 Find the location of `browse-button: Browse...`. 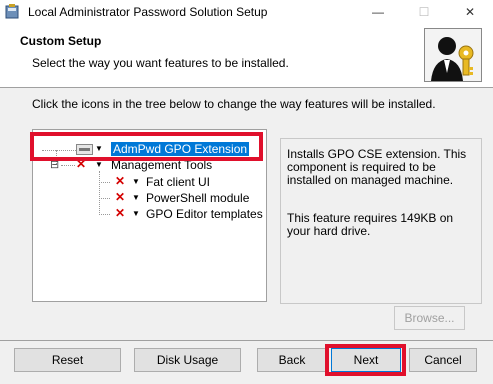

browse-button: Browse... is located at coordinates (429, 318).